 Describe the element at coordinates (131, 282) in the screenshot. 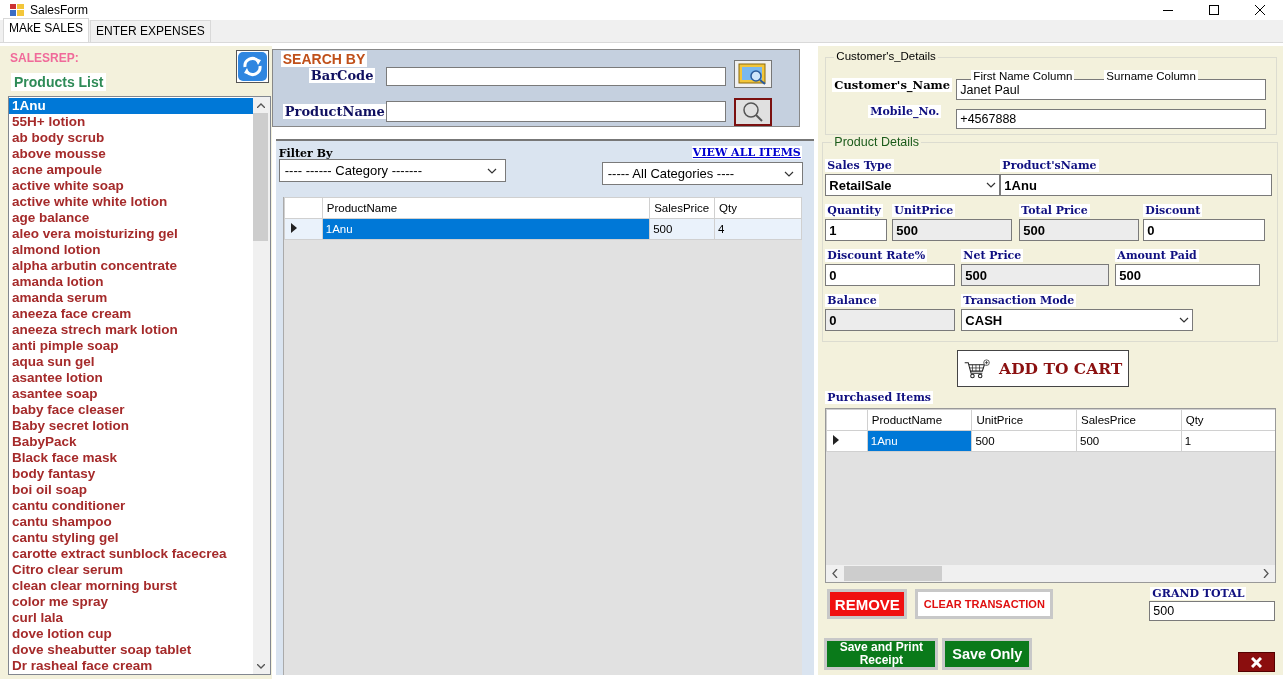

I see `product-list-item: amanda lotion` at that location.